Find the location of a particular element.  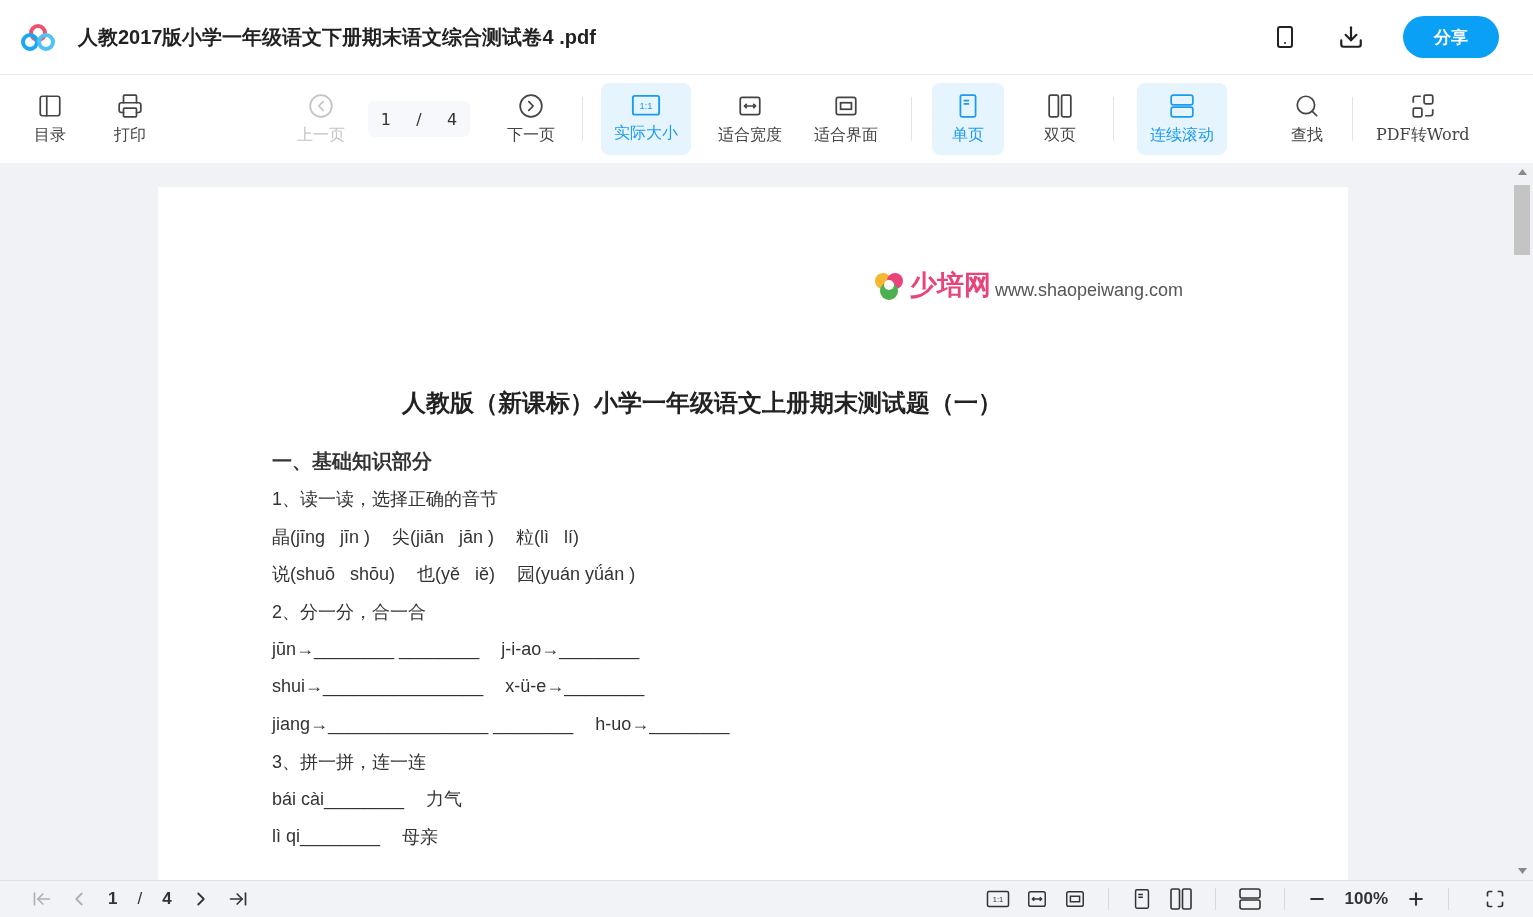

toolbar-button: 目录 is located at coordinates (50, 119).